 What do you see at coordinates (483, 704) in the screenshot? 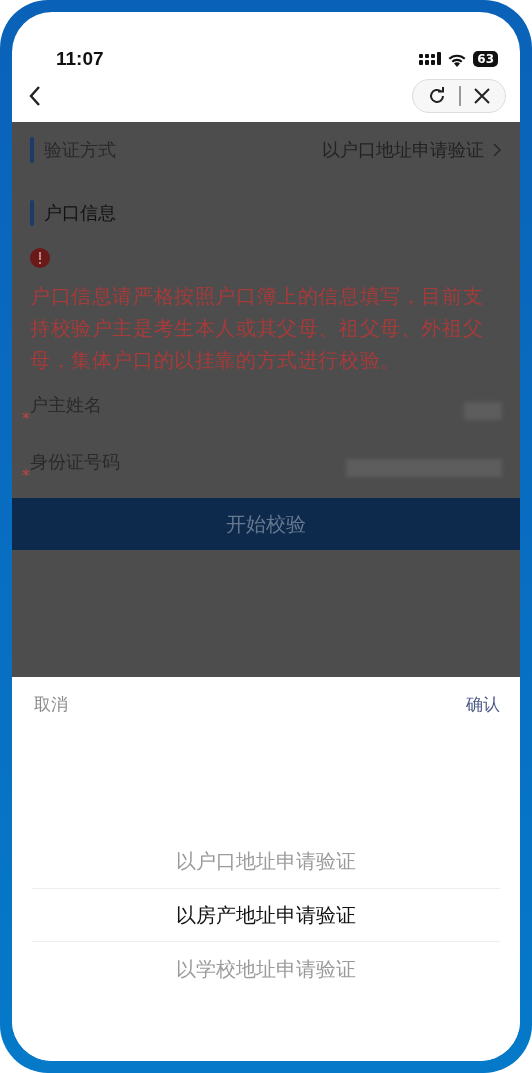
I see `confirm-button: 确认` at bounding box center [483, 704].